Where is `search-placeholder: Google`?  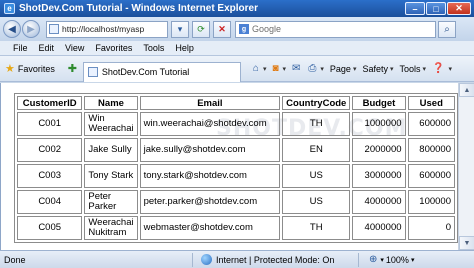
search-placeholder: Google is located at coordinates (343, 29).